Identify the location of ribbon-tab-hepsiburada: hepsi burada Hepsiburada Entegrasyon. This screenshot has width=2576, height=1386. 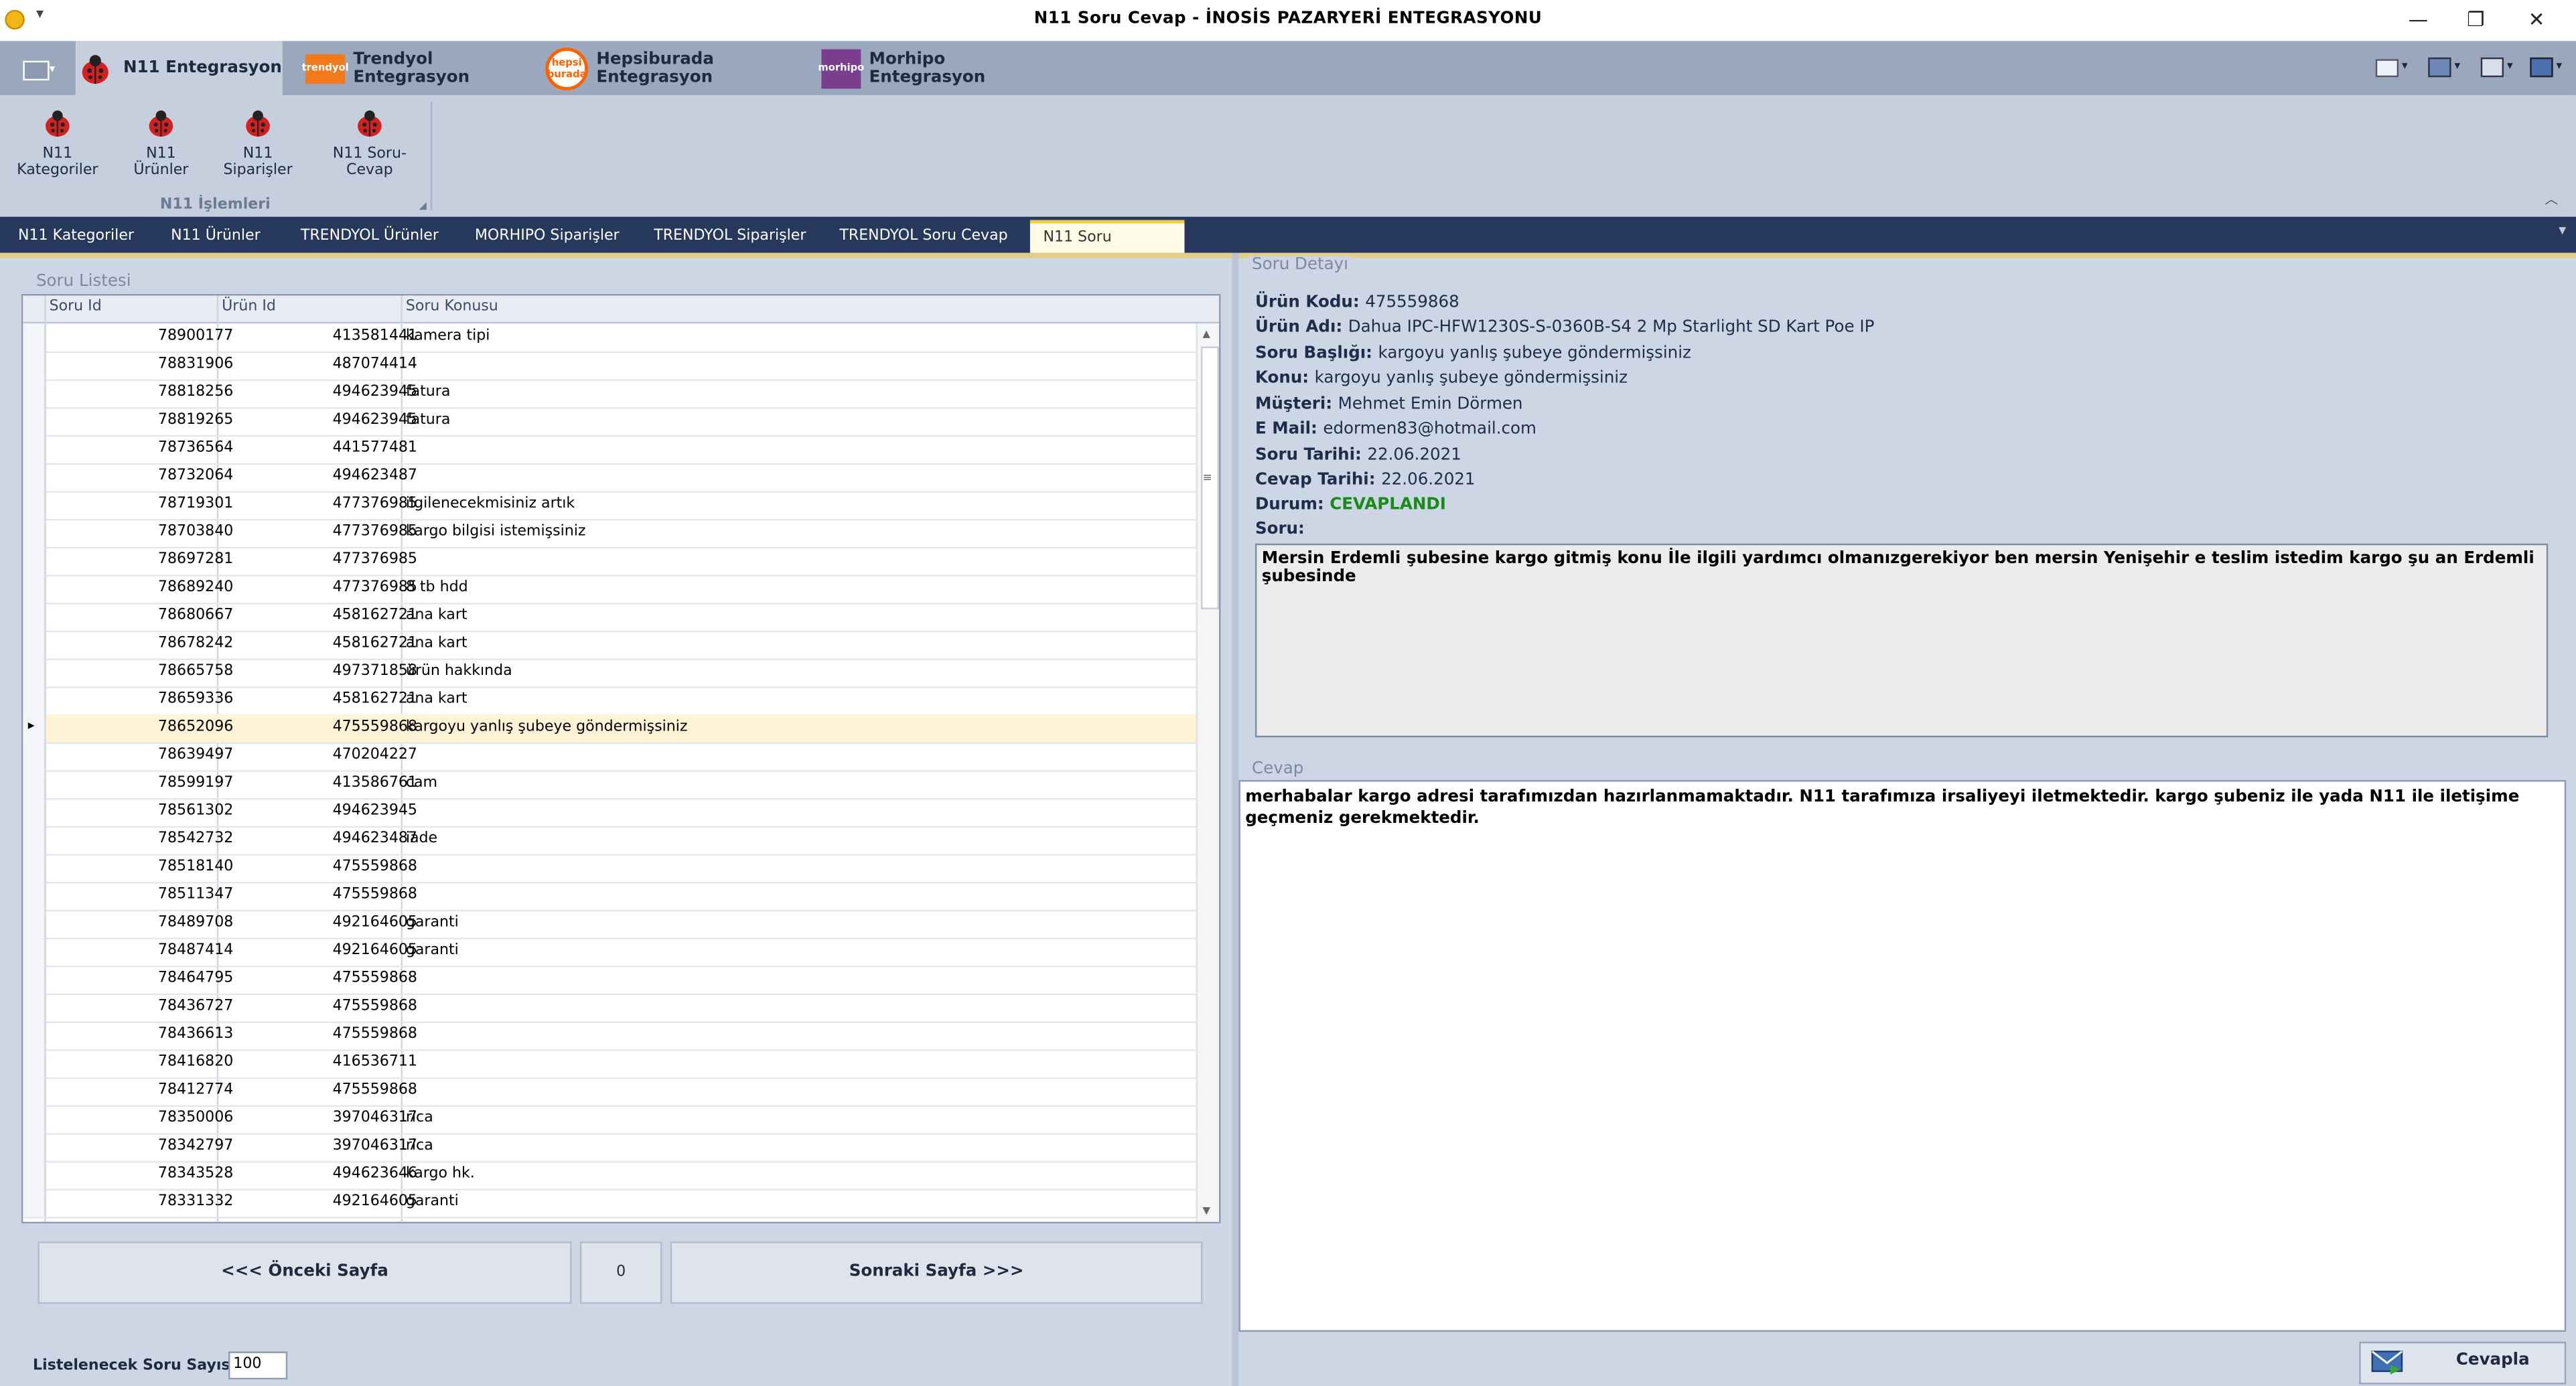
(676, 68).